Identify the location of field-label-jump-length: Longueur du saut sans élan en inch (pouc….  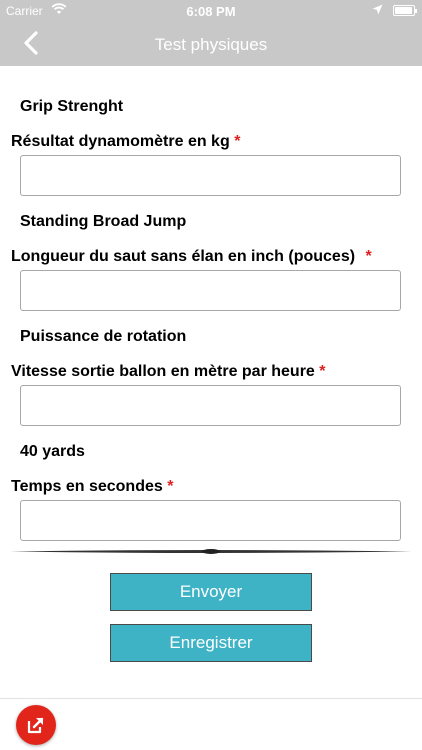
(191, 257).